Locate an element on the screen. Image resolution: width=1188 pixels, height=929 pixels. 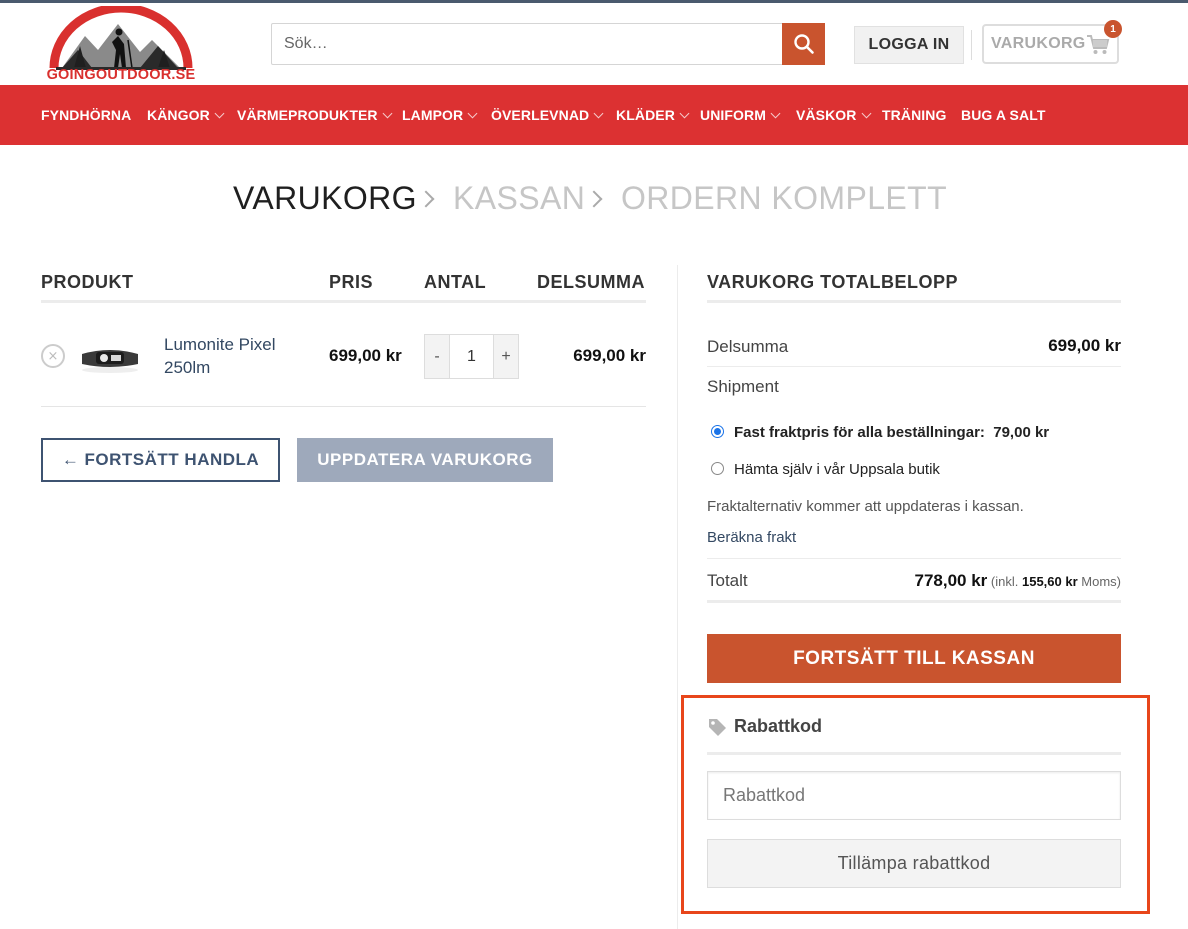
nav-item-traning: TRÄNING is located at coordinates (914, 115).